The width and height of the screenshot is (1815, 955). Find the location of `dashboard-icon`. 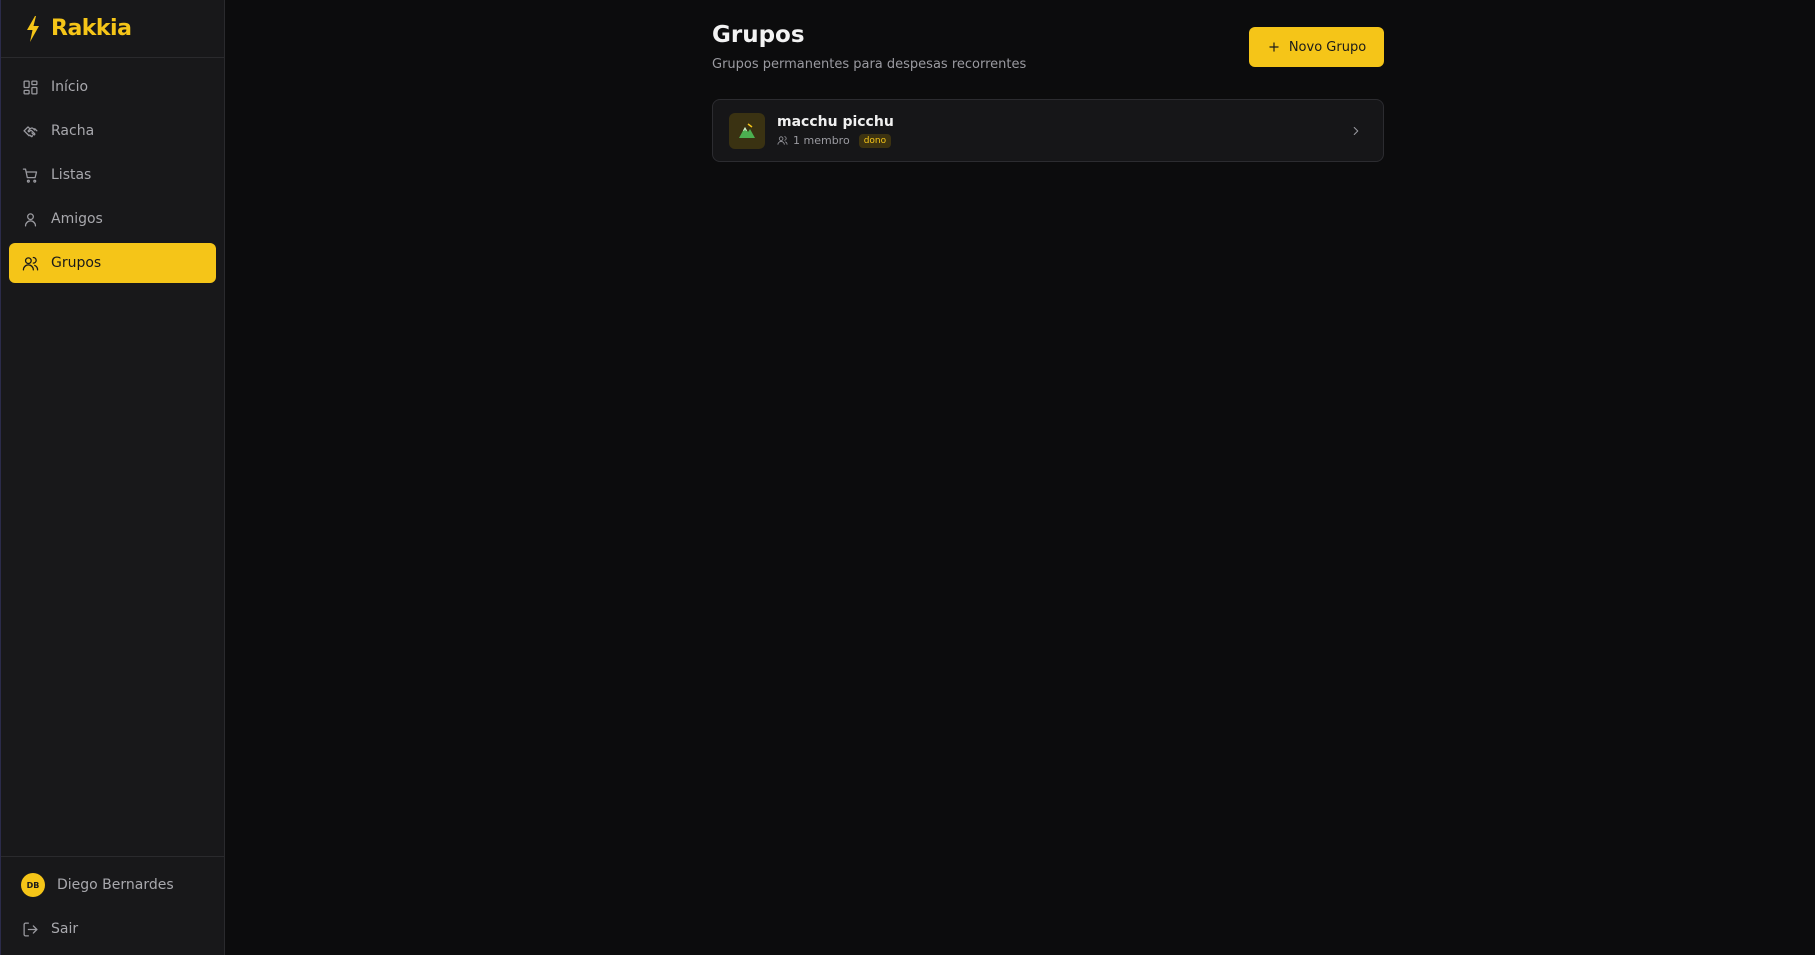

dashboard-icon is located at coordinates (30, 87).